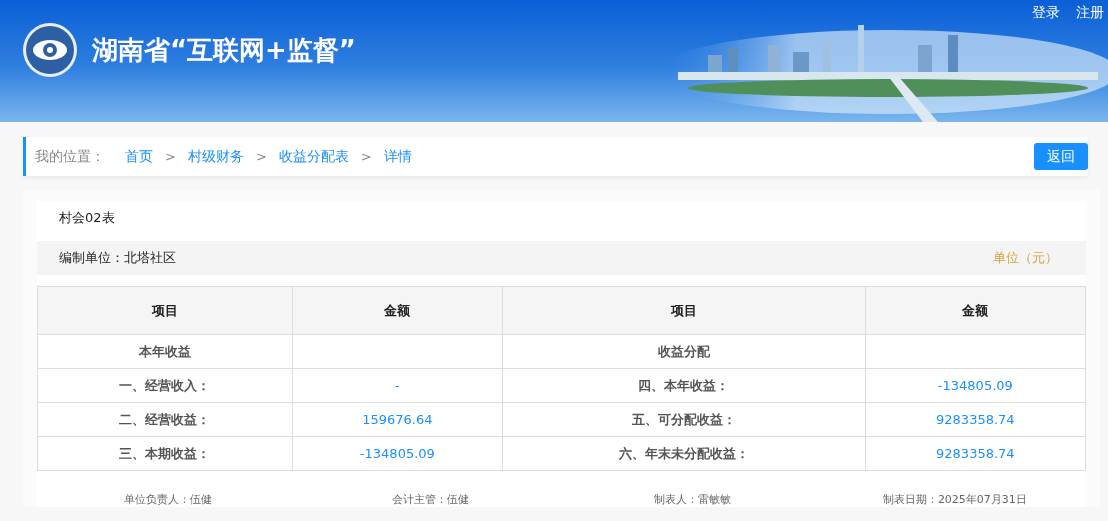  Describe the element at coordinates (50, 50) in the screenshot. I see `eye-logo-icon` at that location.